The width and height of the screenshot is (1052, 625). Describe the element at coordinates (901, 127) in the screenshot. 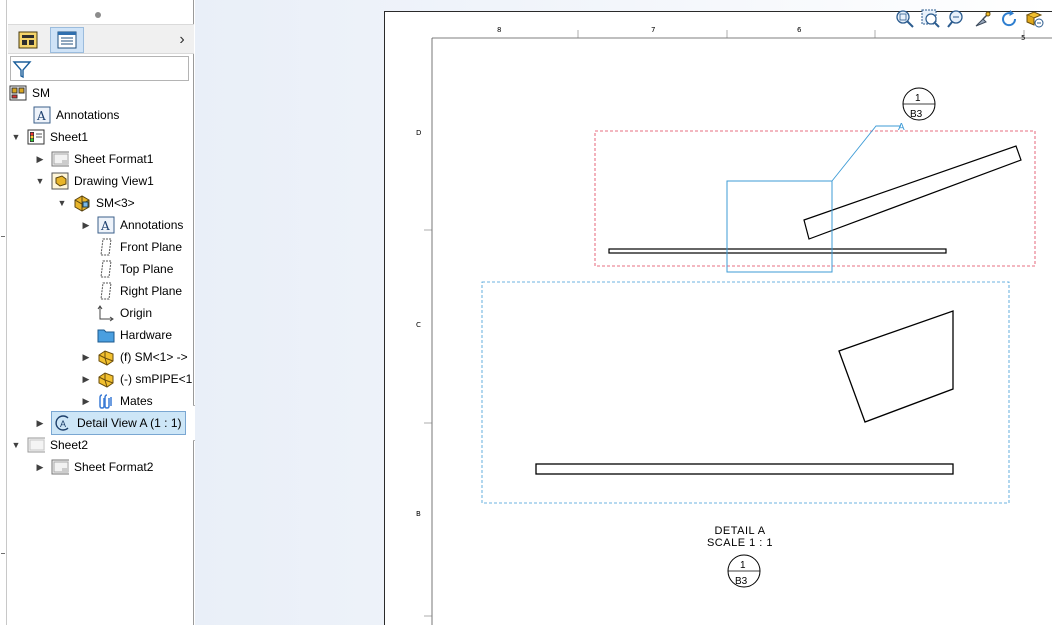

I see `detail-letter-label: A` at that location.